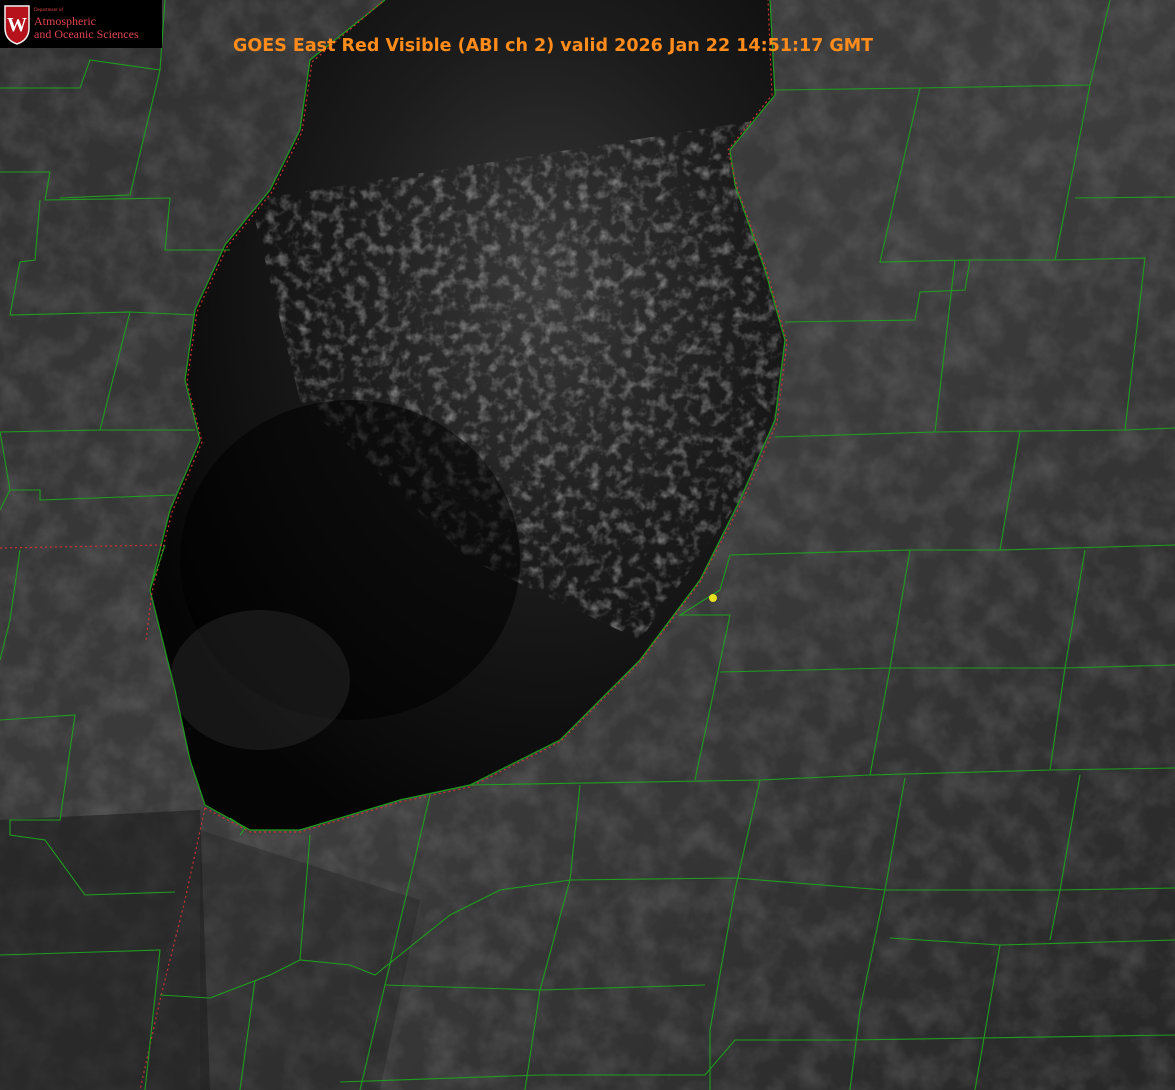  Describe the element at coordinates (49, 10) in the screenshot. I see `logo-dept-text: Department of` at that location.